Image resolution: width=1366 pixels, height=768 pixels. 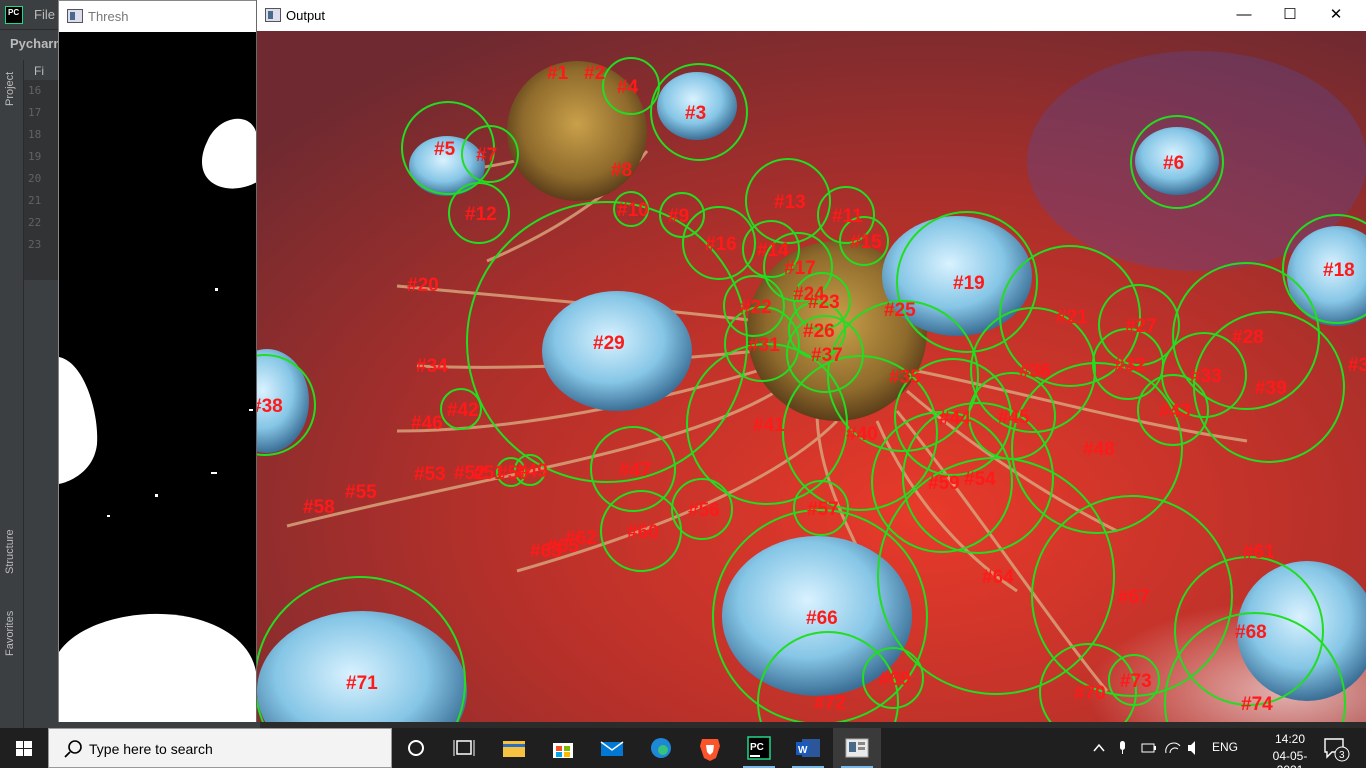 I want to click on detection-label: #46, so click(x=427, y=423).